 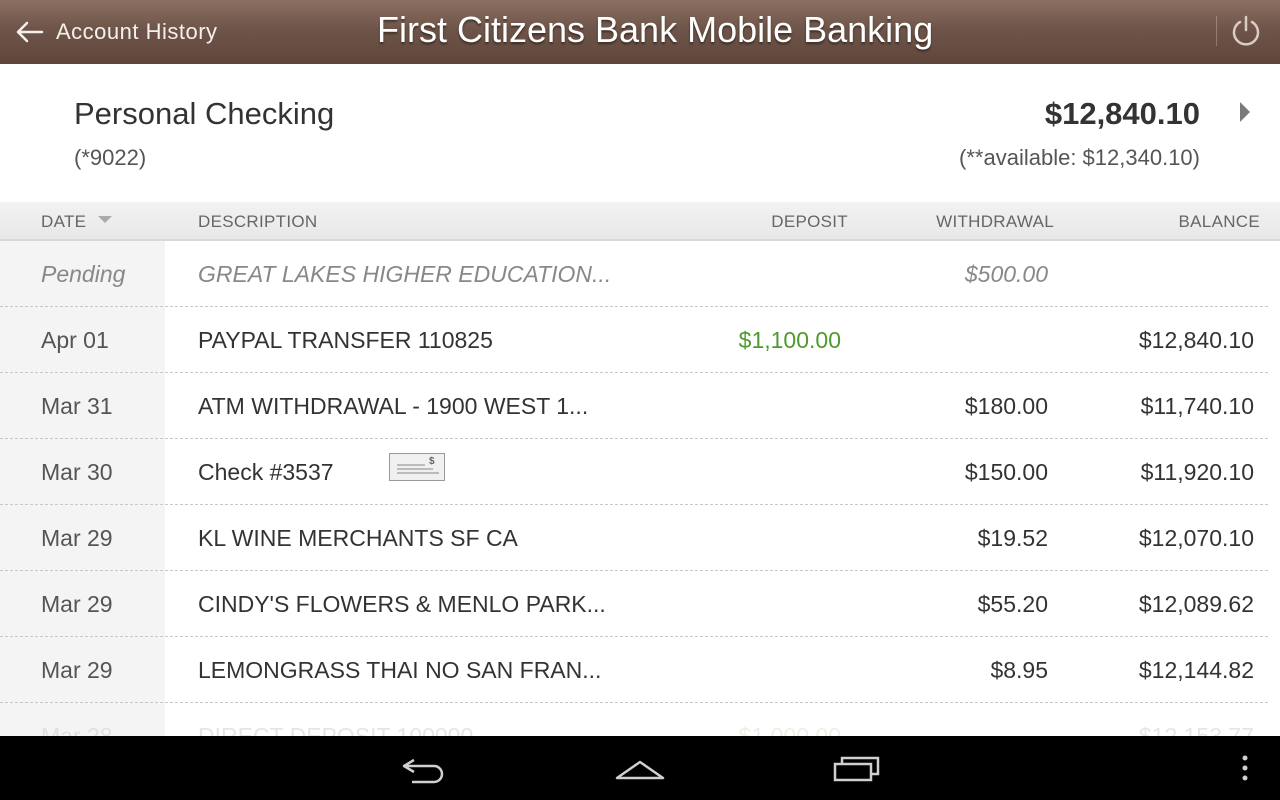 I want to click on row-deposit: $1,100.00, so click(x=789, y=340).